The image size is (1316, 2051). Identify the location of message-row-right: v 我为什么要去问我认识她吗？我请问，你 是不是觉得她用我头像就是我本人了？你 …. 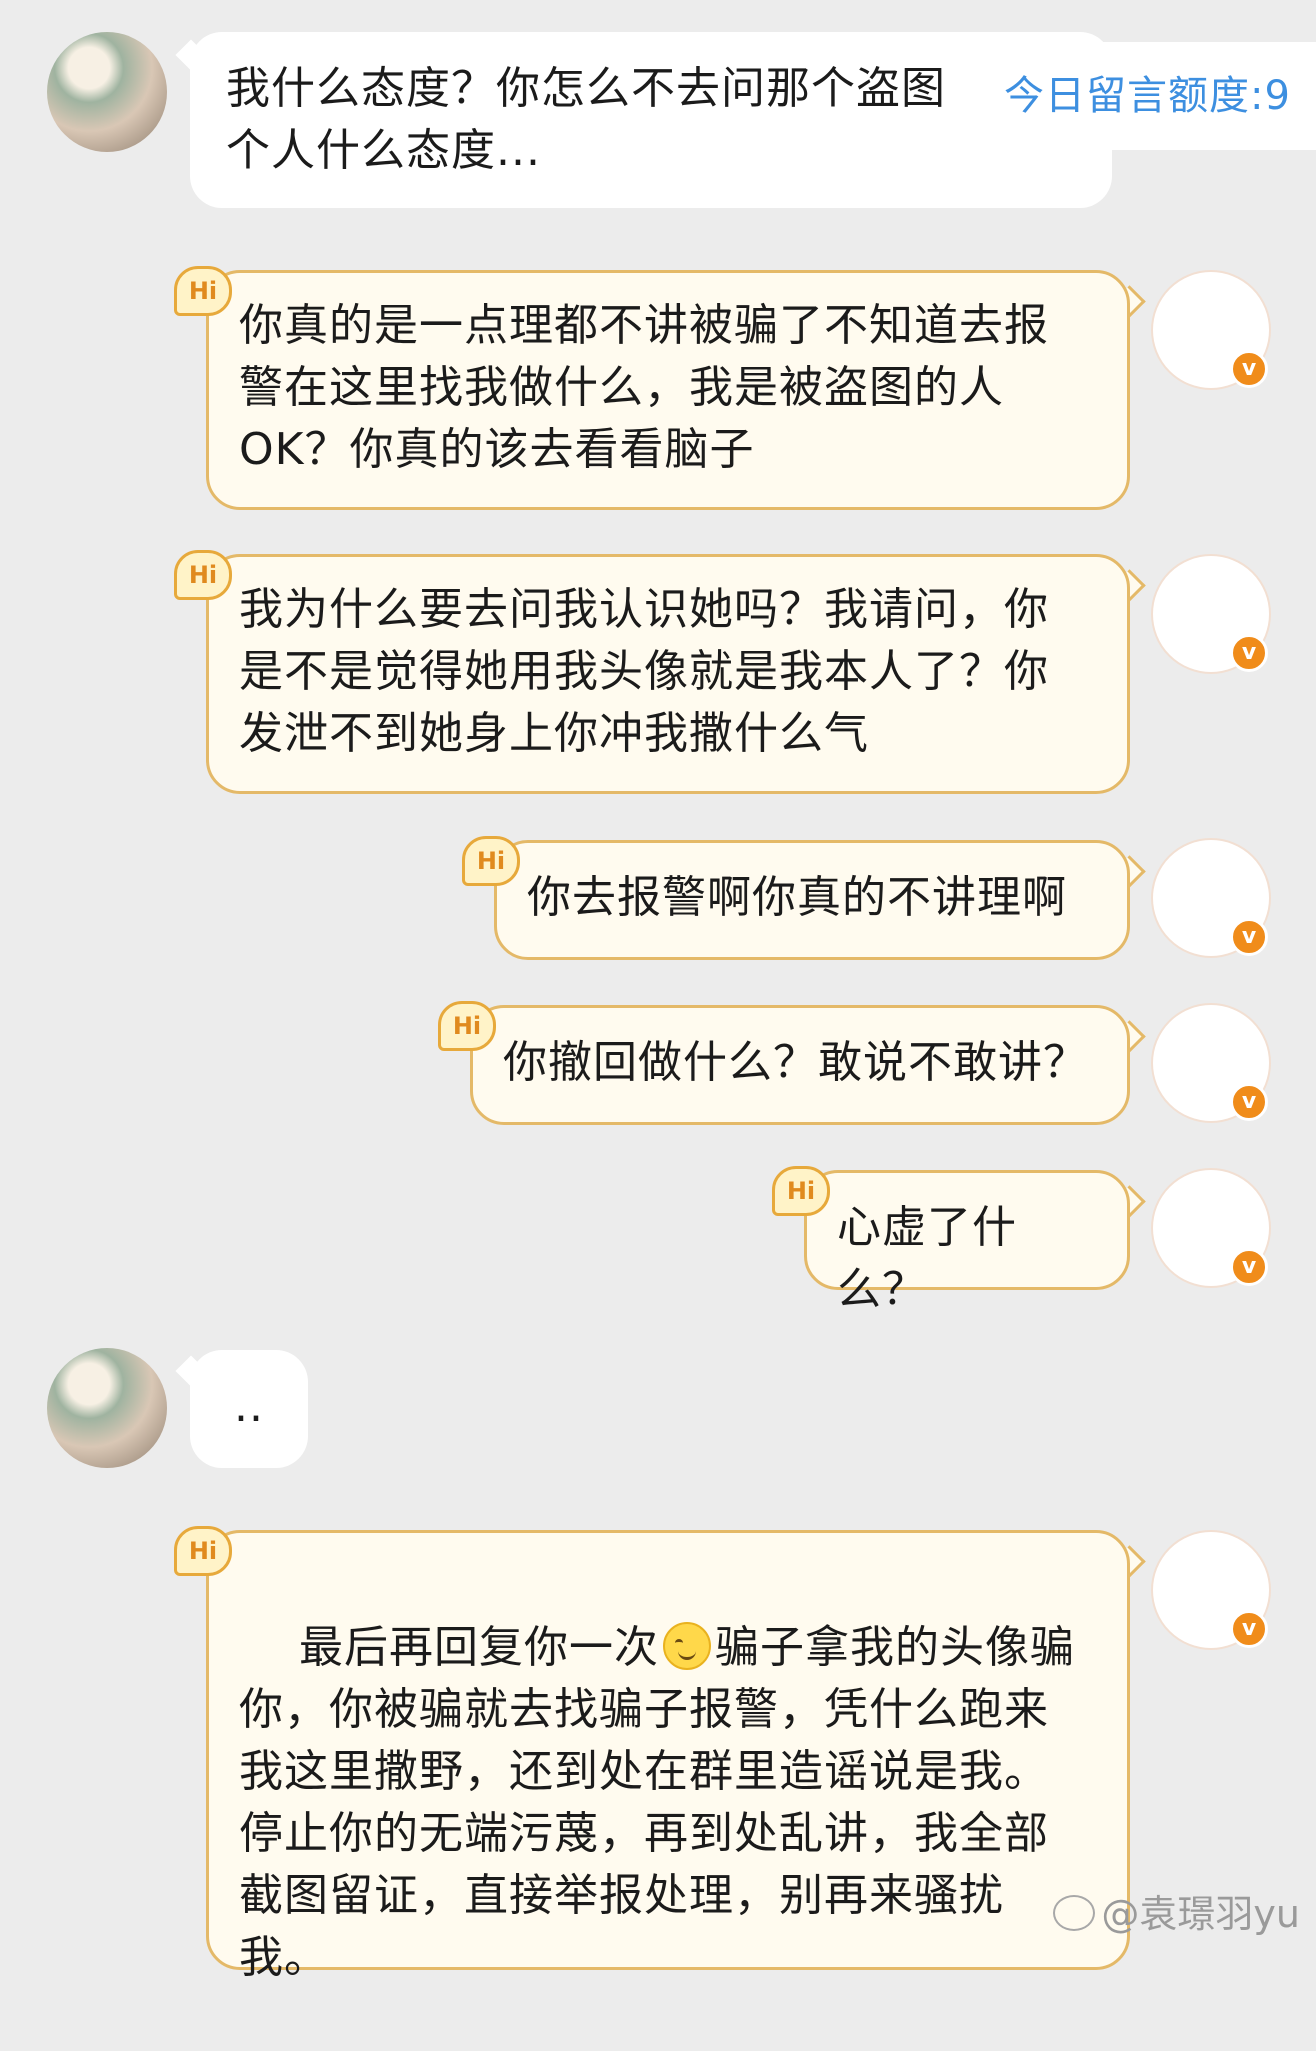
(658, 675).